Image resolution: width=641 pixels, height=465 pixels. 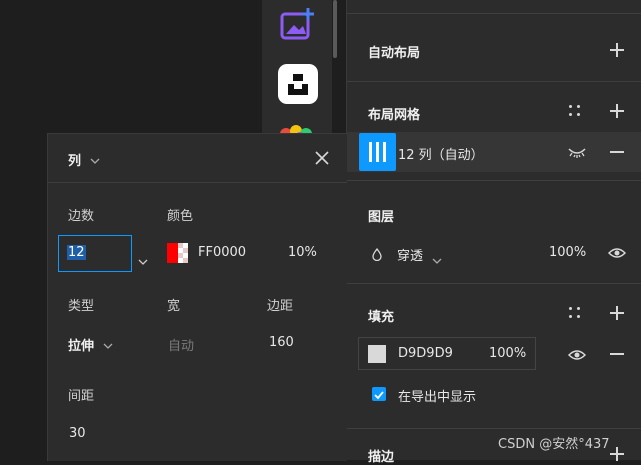 What do you see at coordinates (377, 152) in the screenshot?
I see `column-grid-icon` at bounding box center [377, 152].